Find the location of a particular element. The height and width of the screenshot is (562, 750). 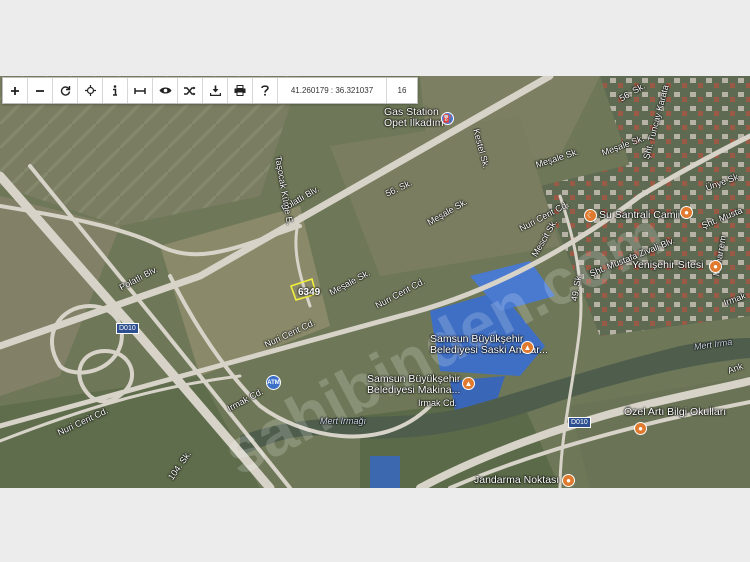

measure-button is located at coordinates (140, 90).